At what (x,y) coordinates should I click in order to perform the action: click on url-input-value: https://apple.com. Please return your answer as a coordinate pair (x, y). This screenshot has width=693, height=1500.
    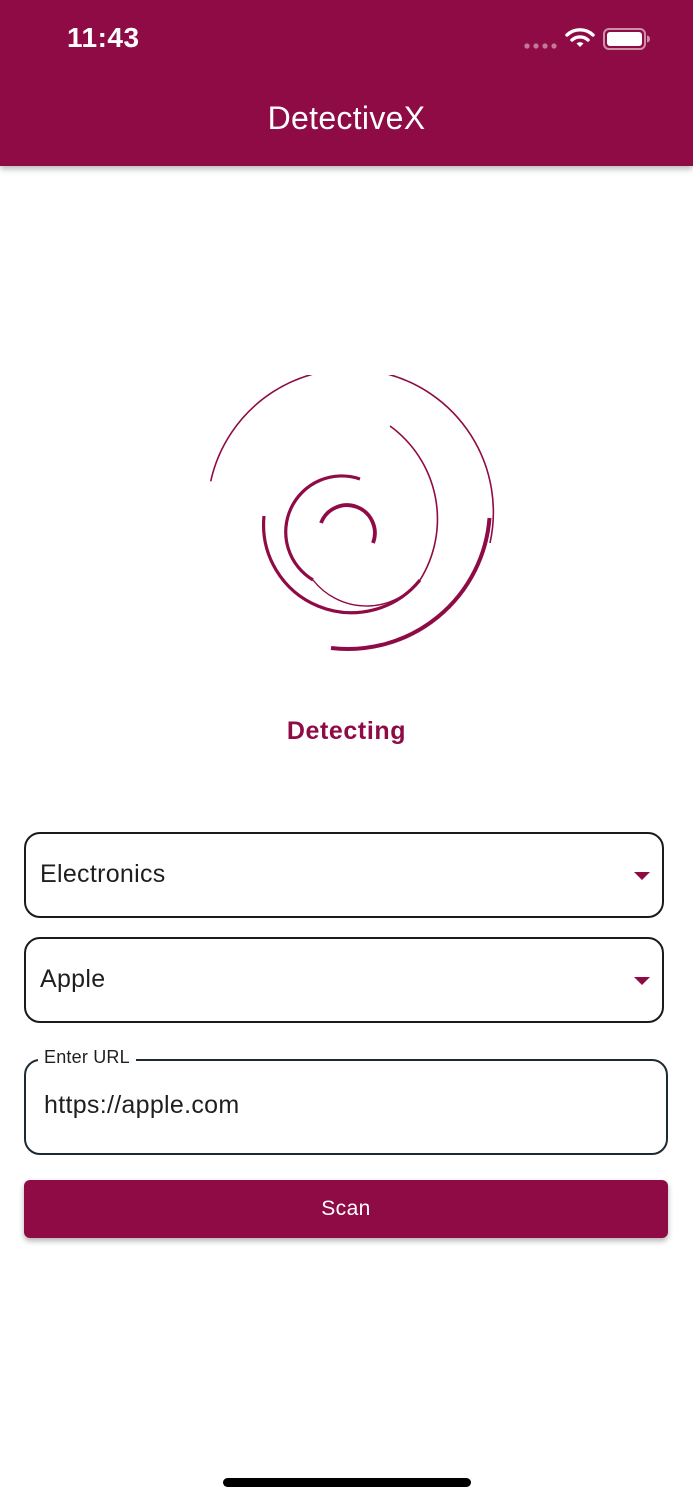
    Looking at the image, I should click on (141, 1105).